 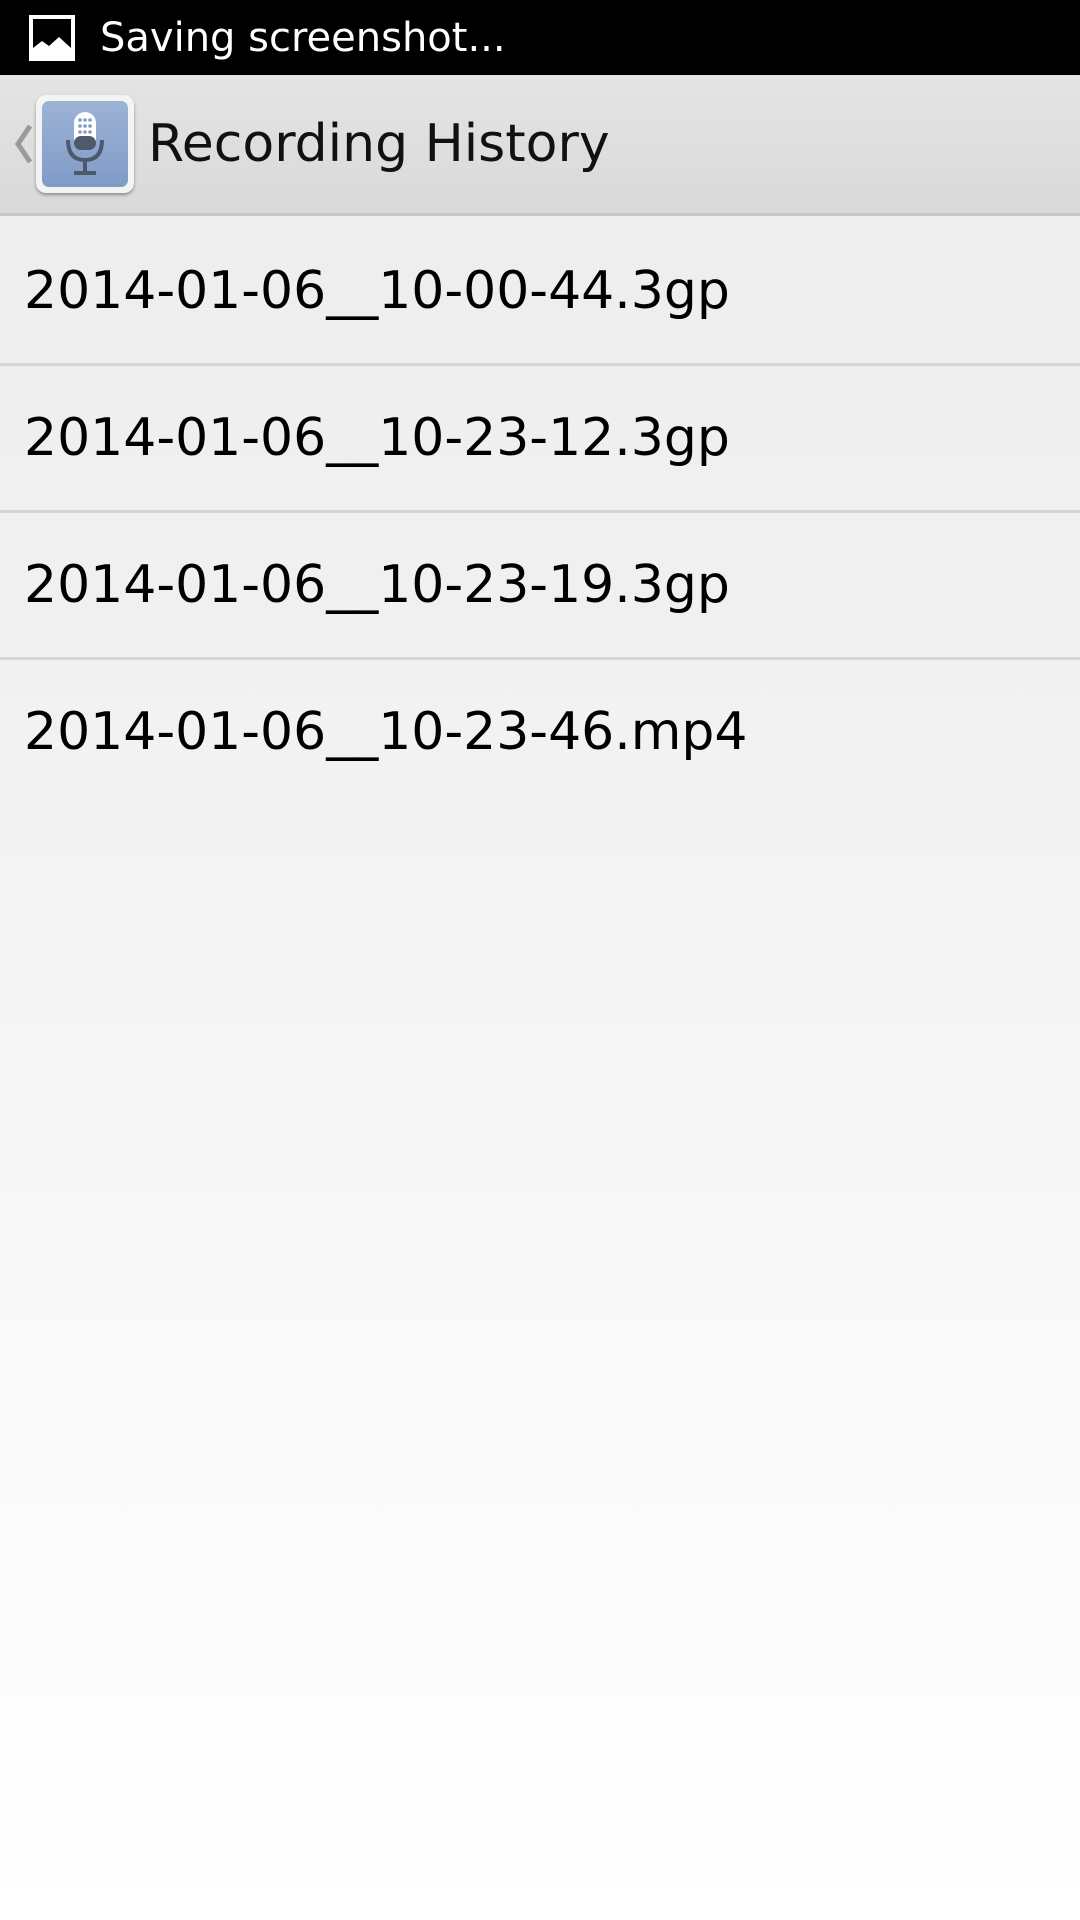 I want to click on app-icon-button, so click(x=85, y=144).